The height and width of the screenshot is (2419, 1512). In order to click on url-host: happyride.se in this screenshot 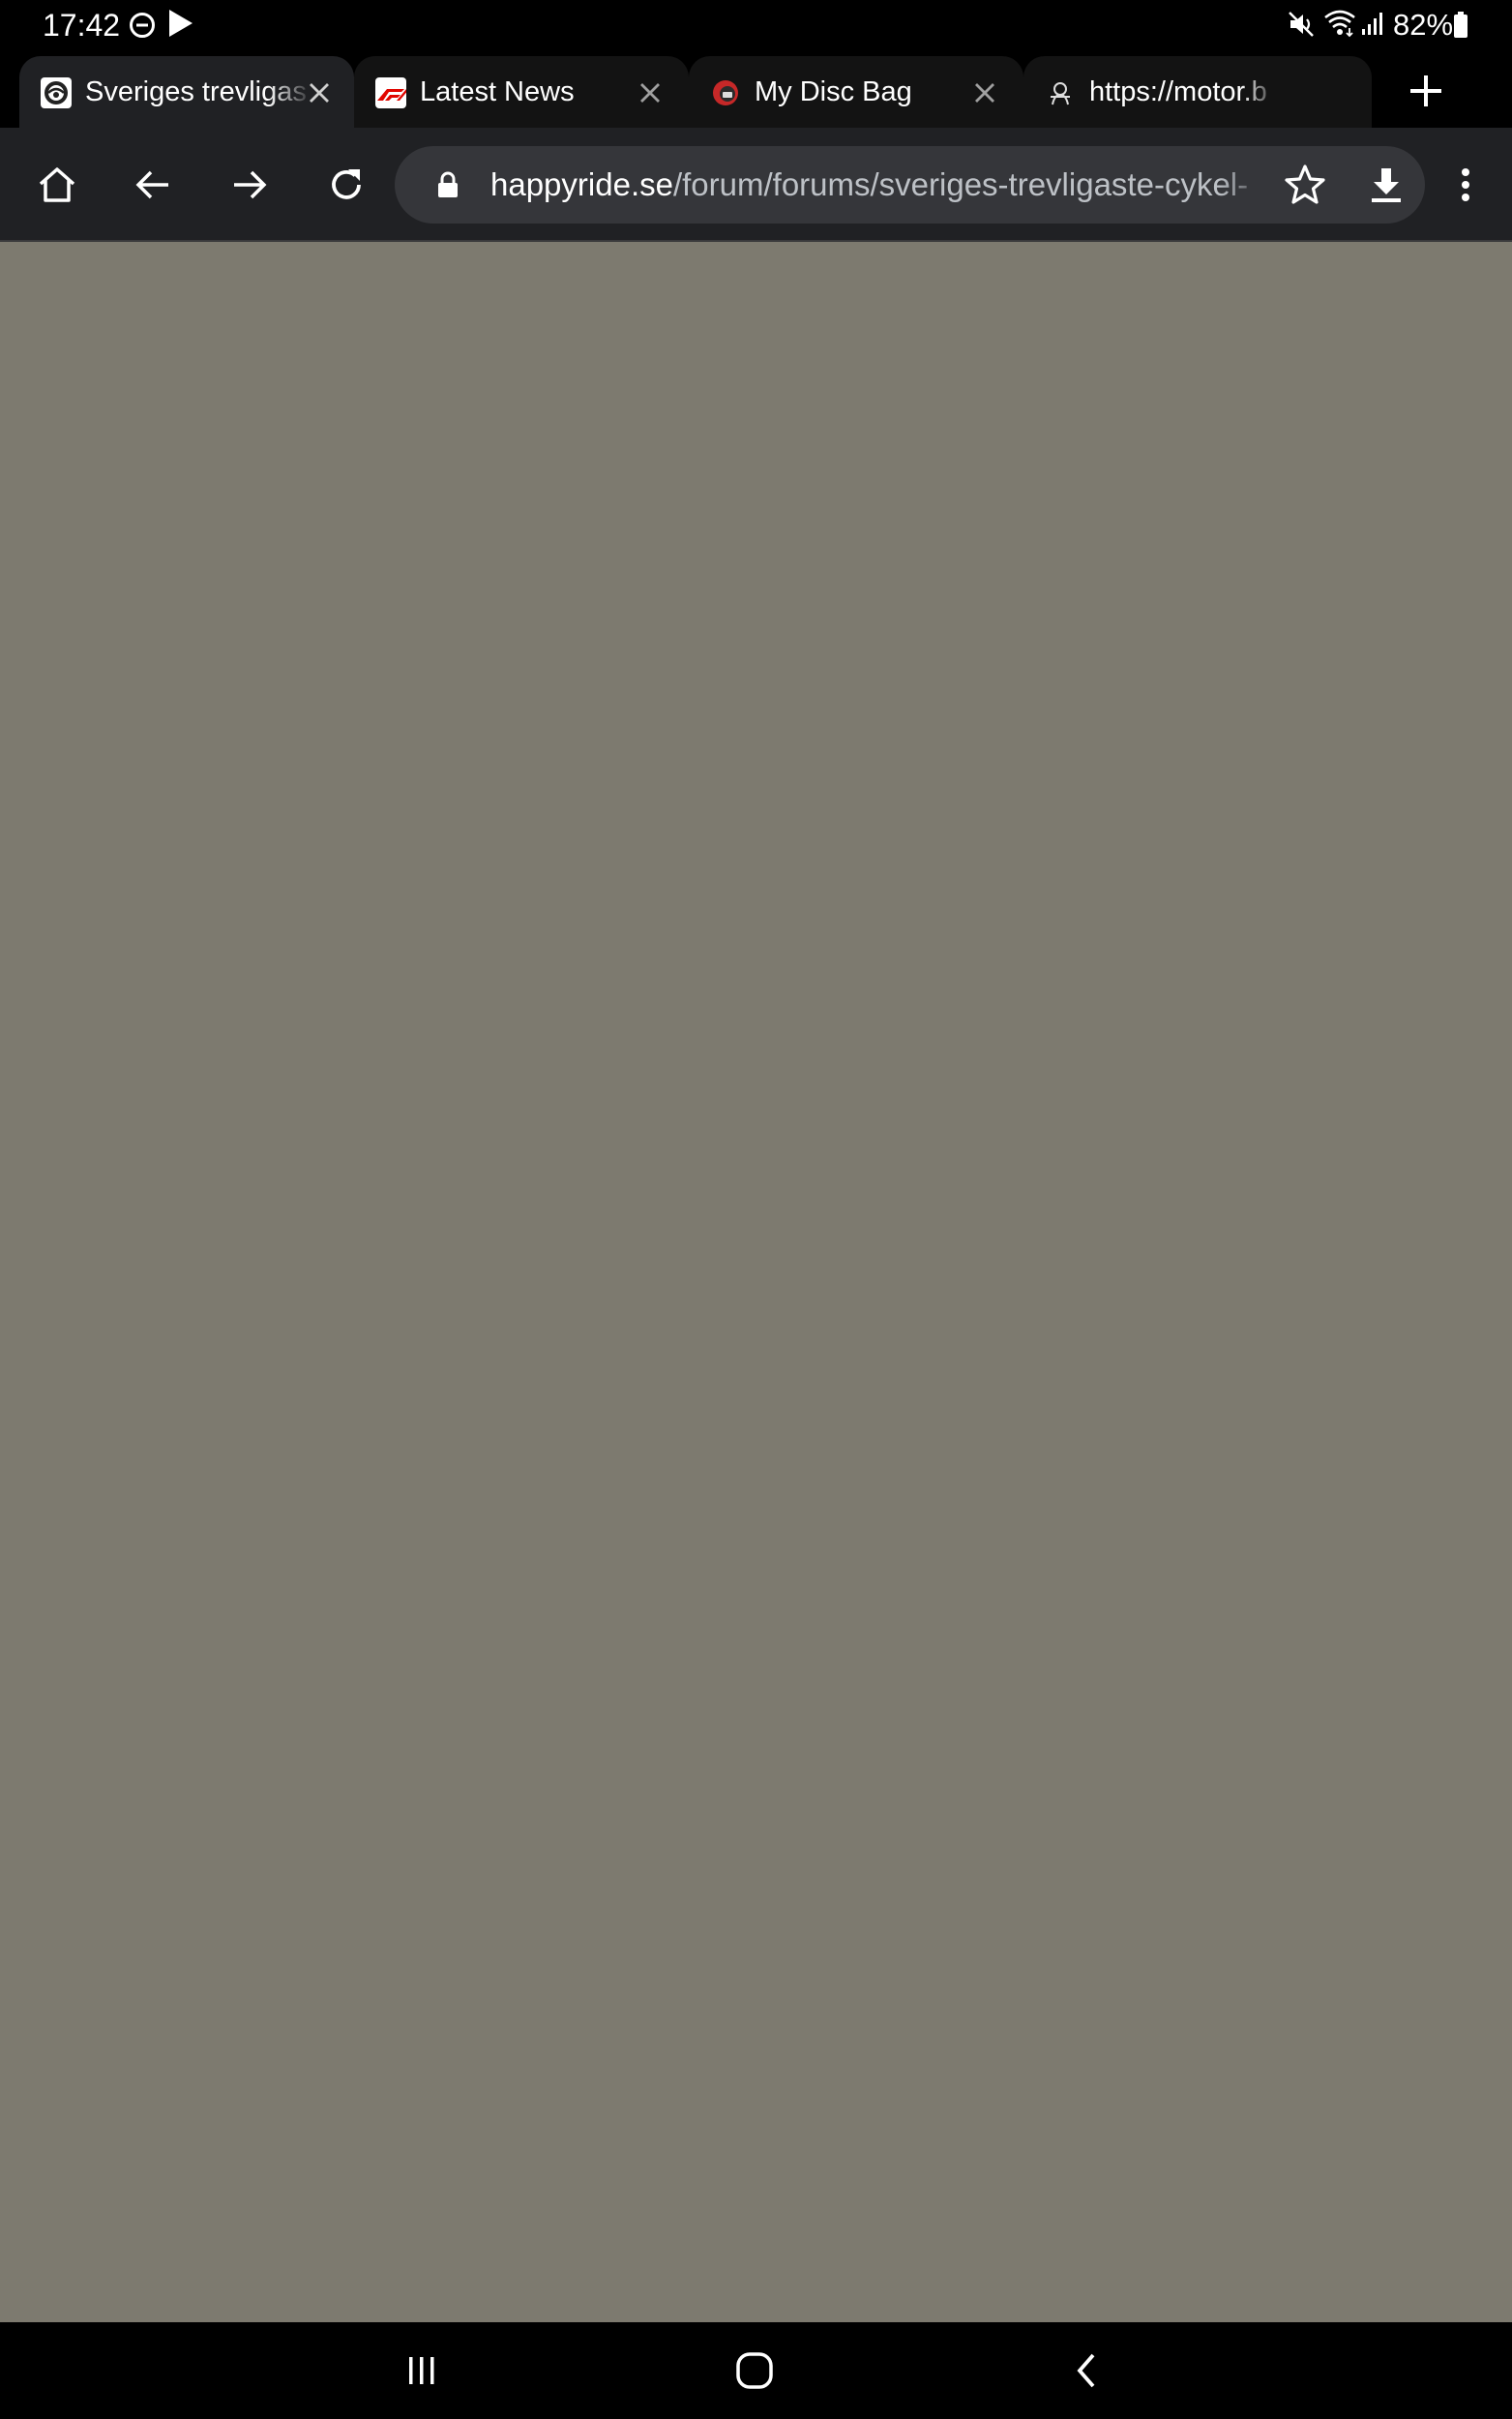, I will do `click(581, 184)`.